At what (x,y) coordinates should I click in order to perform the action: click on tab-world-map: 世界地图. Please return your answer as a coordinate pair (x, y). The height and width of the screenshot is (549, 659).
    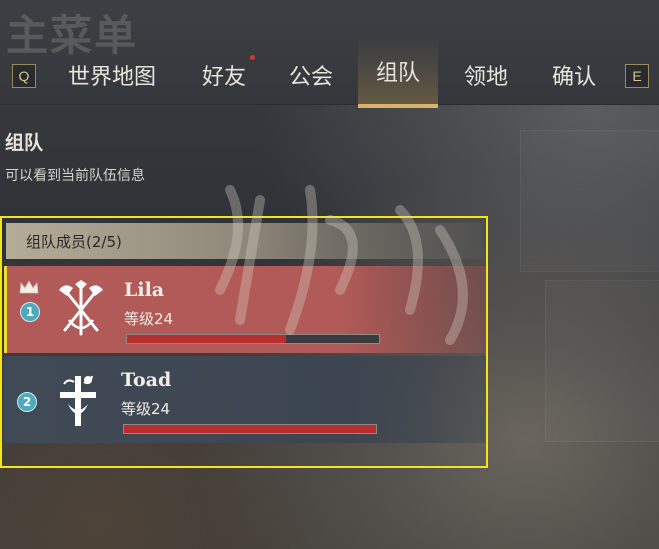
    Looking at the image, I should click on (112, 75).